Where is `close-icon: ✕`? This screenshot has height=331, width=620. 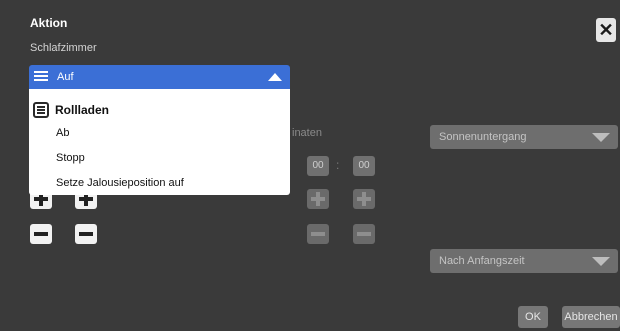
close-icon: ✕ is located at coordinates (606, 30).